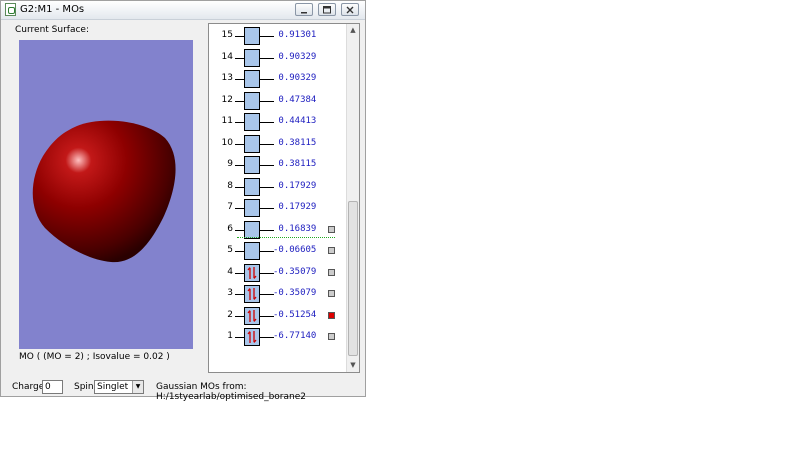 This screenshot has height=450, width=800. I want to click on mo-row: 13 0.90329, so click(284, 80).